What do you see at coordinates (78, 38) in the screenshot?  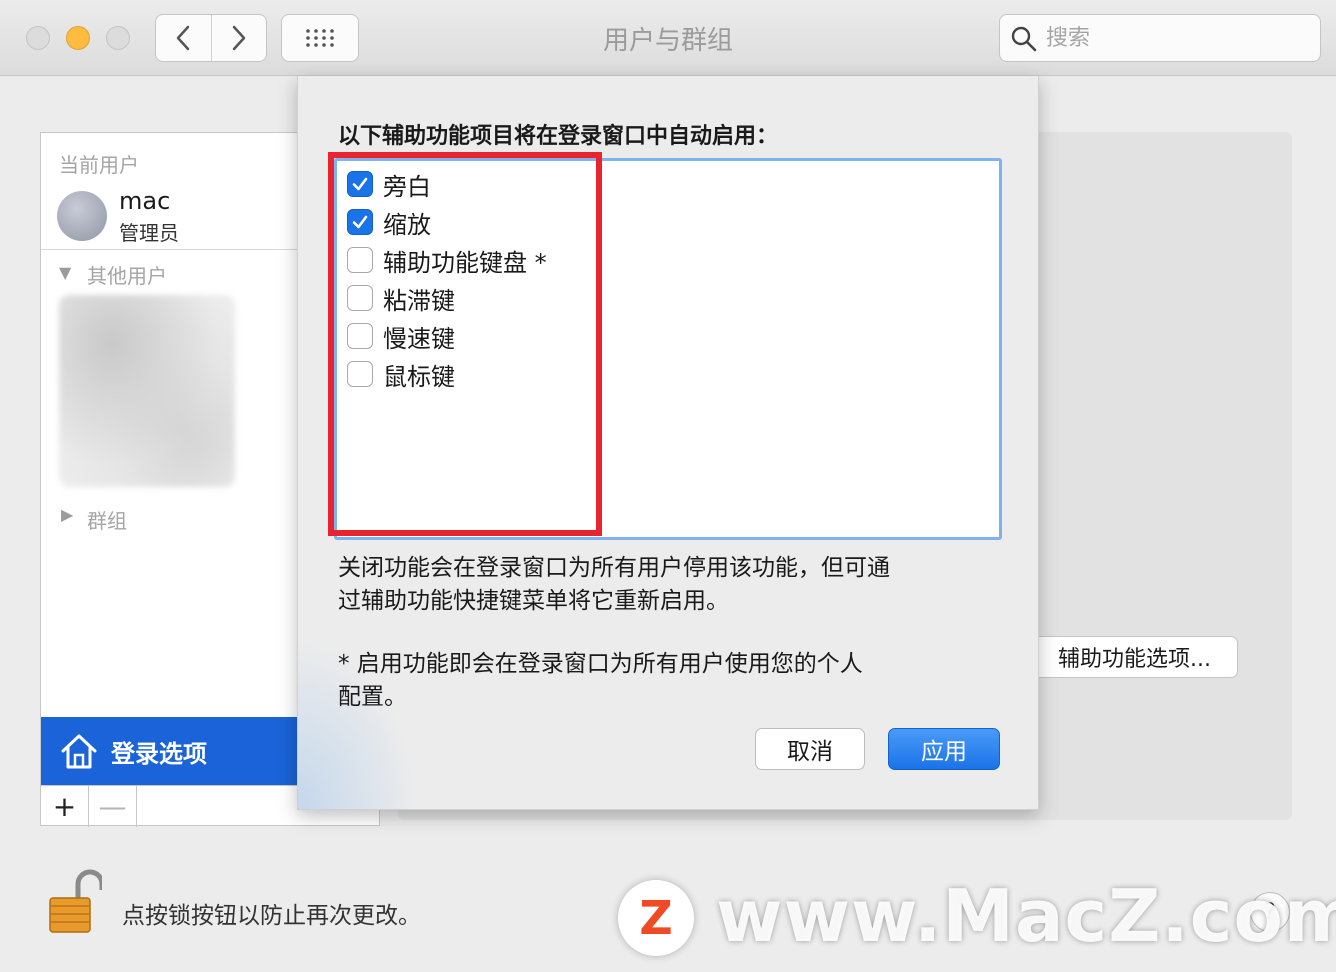 I see `minimize-window-button` at bounding box center [78, 38].